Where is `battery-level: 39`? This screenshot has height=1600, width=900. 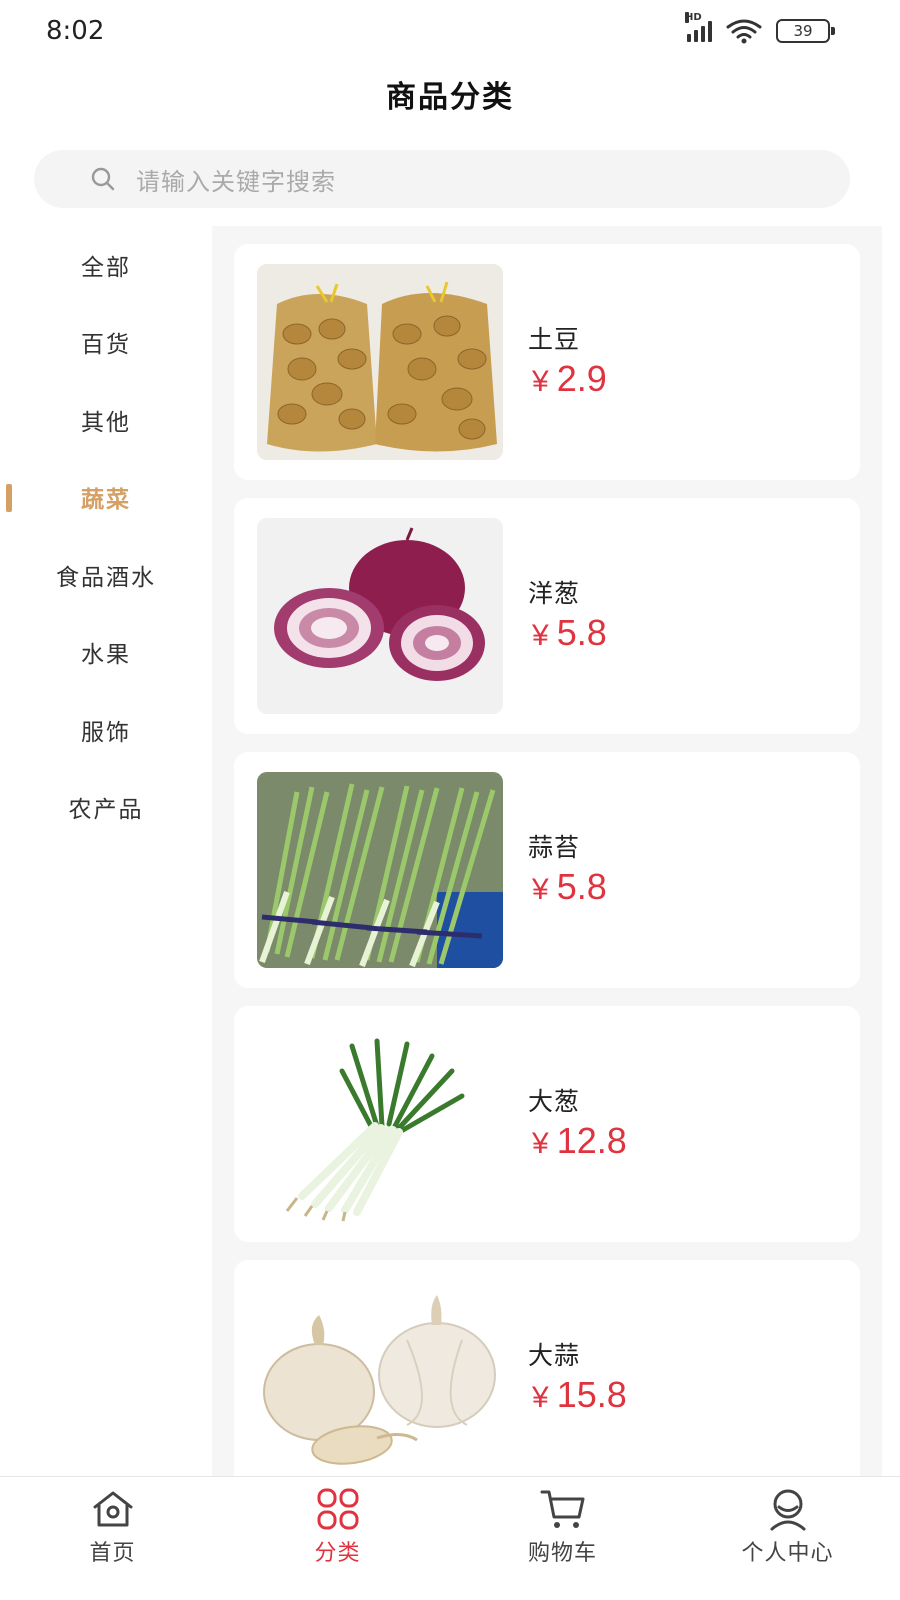
battery-level: 39 is located at coordinates (803, 31).